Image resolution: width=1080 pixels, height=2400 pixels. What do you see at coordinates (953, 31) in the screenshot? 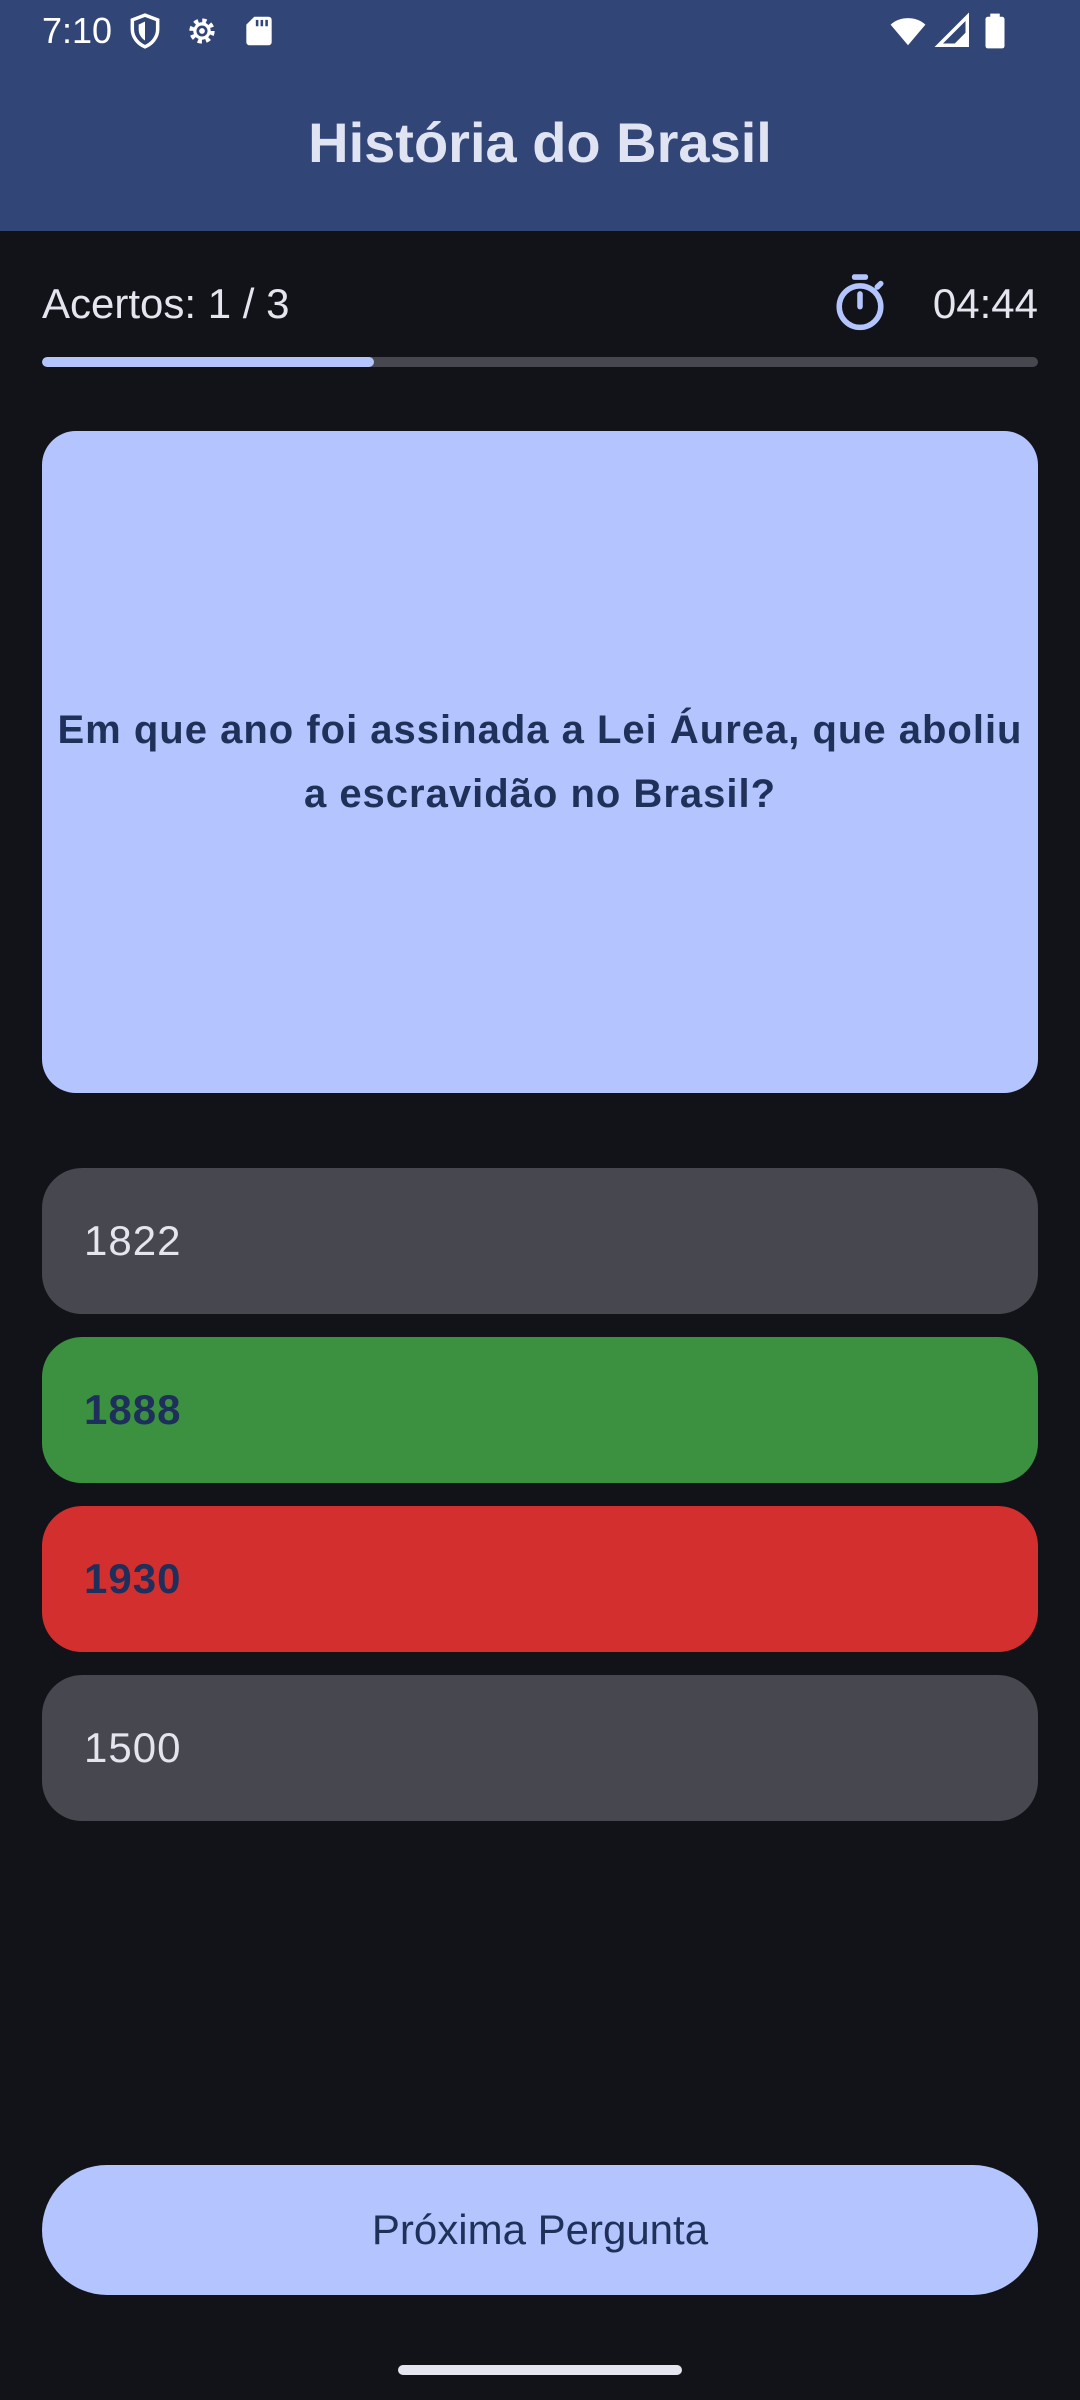
I see `signal-icon` at bounding box center [953, 31].